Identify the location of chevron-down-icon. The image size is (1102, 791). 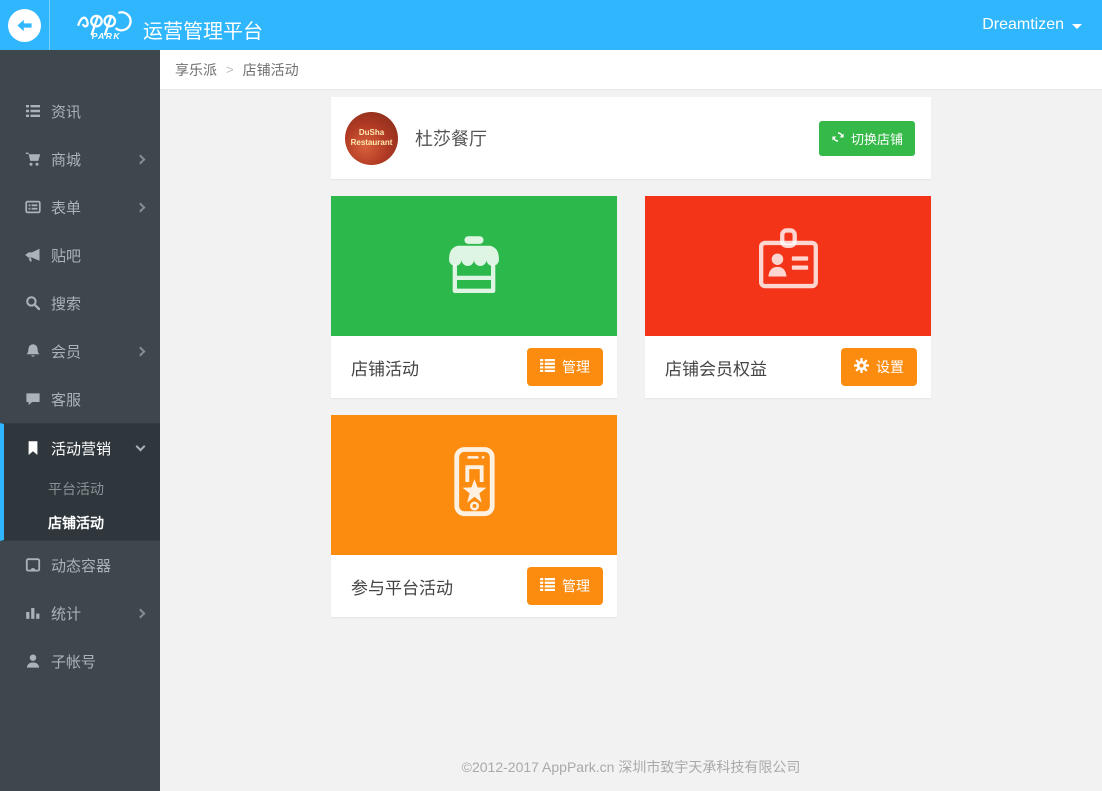
(140, 446).